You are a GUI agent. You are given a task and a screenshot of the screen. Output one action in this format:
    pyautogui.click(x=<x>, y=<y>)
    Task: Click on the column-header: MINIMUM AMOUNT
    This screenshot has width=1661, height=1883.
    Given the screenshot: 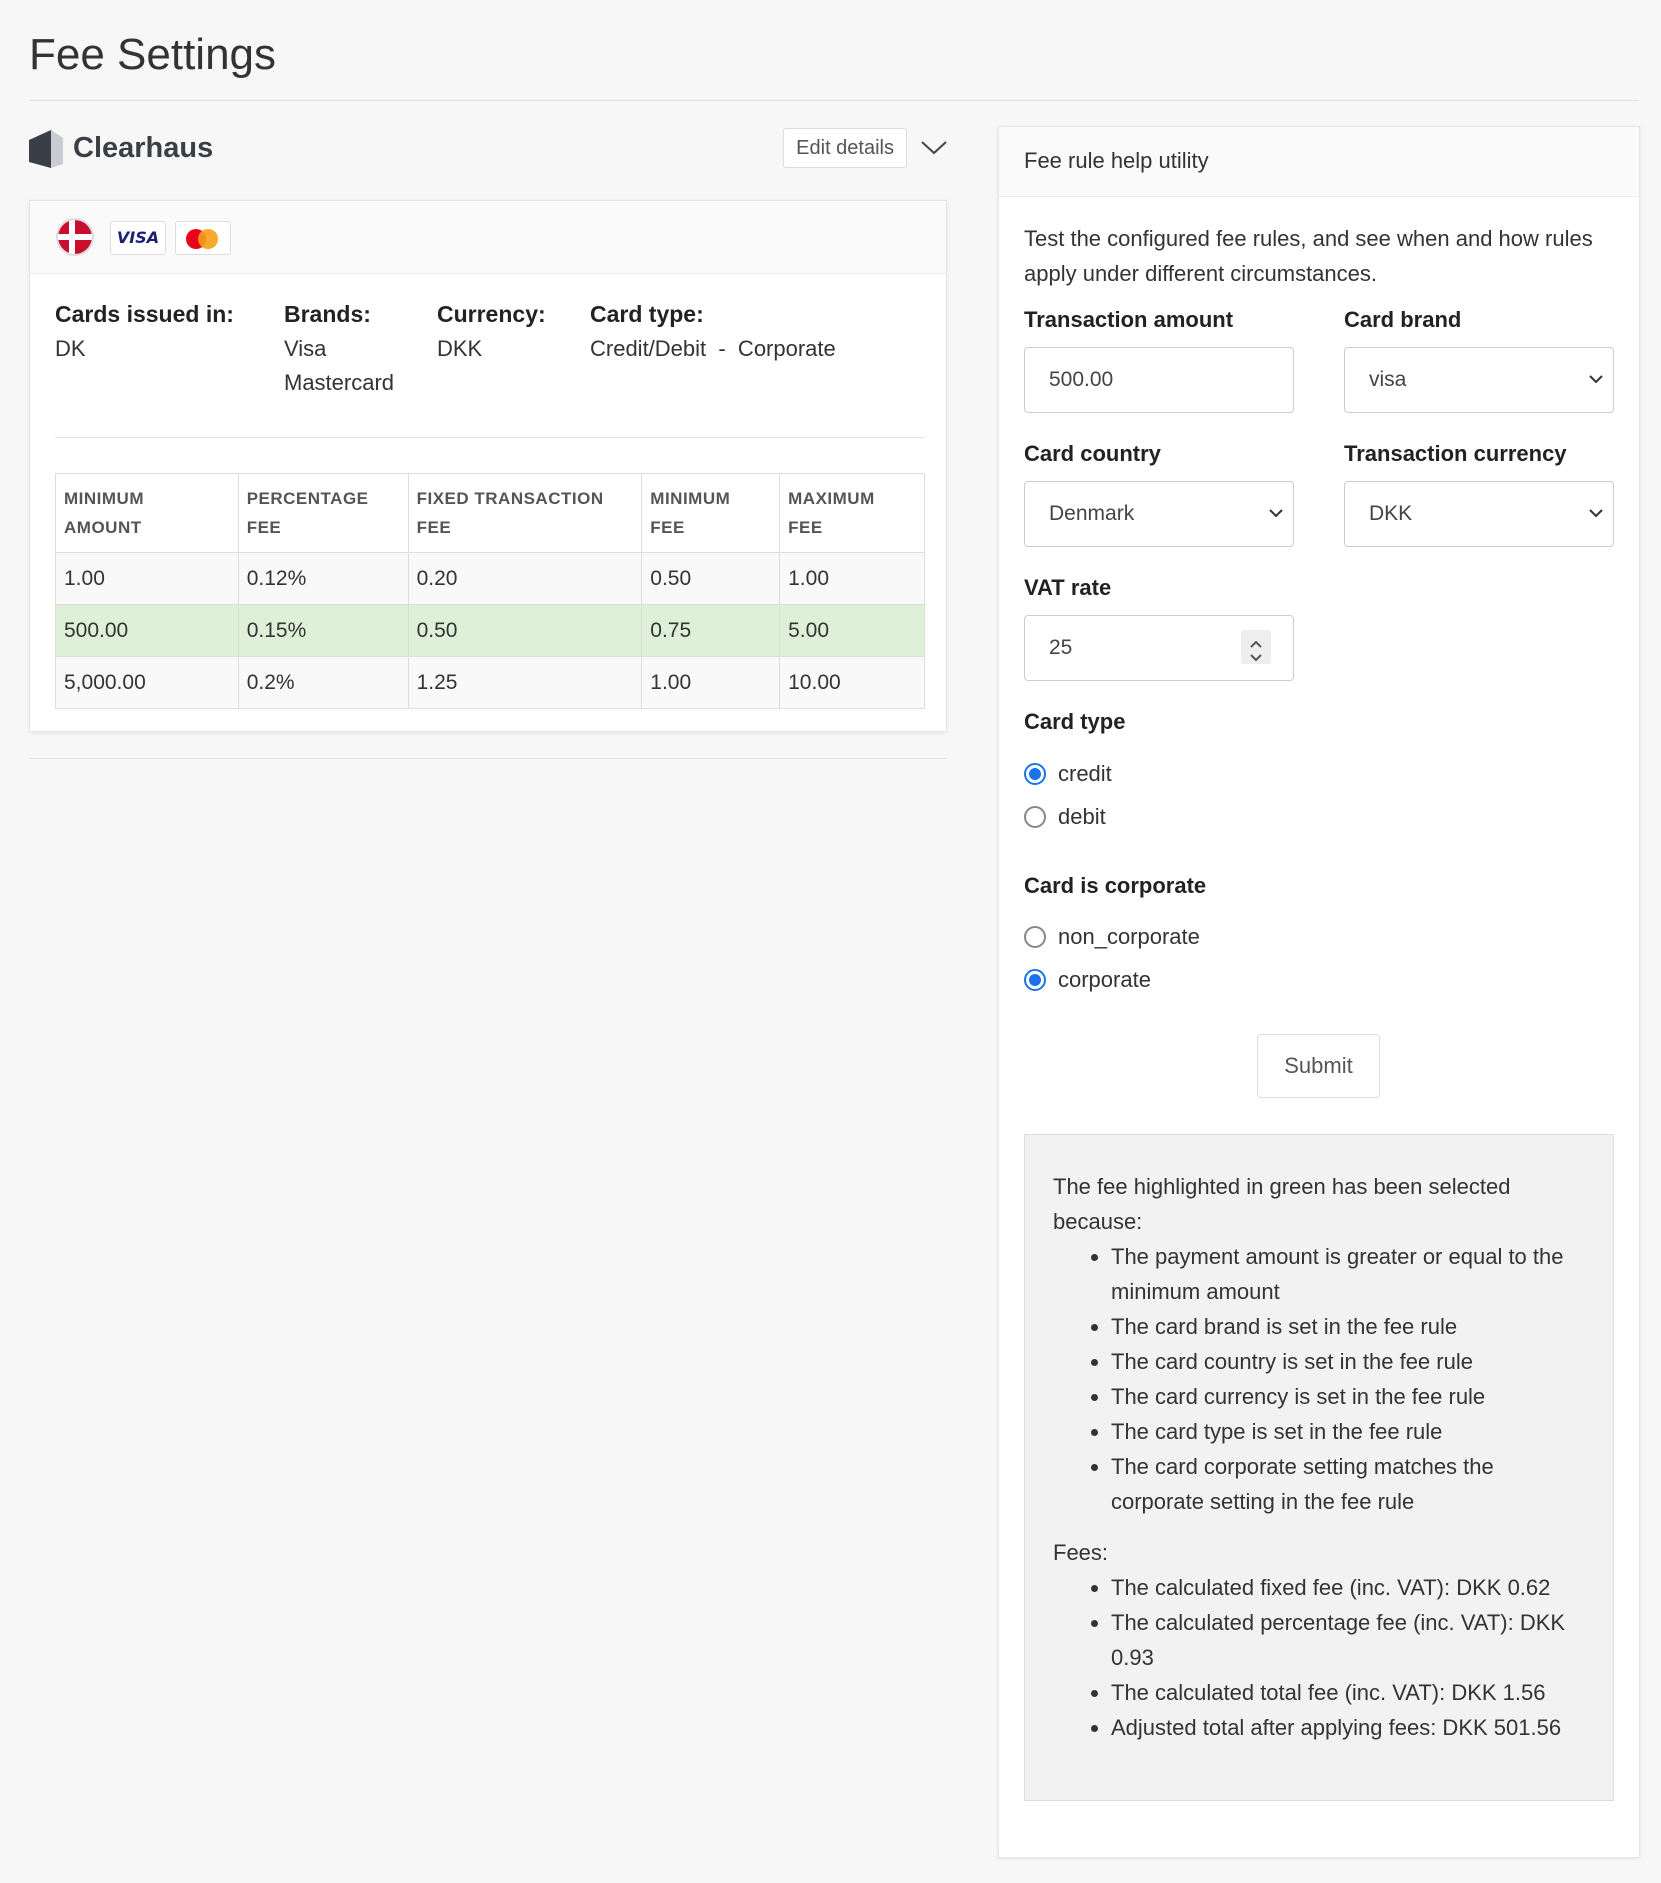 What is the action you would take?
    pyautogui.click(x=147, y=513)
    